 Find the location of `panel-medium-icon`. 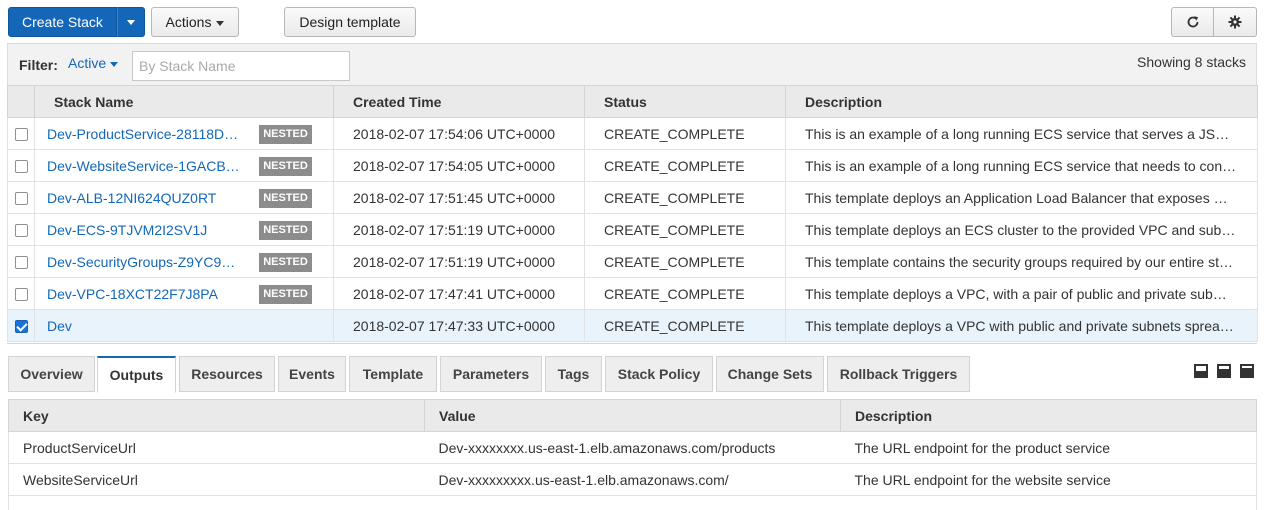

panel-medium-icon is located at coordinates (1224, 371).